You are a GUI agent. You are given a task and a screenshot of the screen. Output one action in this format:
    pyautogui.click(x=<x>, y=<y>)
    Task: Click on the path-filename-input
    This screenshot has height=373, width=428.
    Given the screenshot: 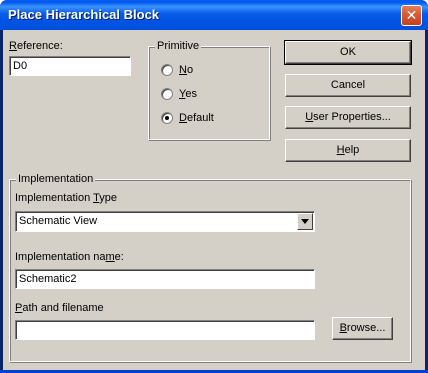 What is the action you would take?
    pyautogui.click(x=165, y=330)
    